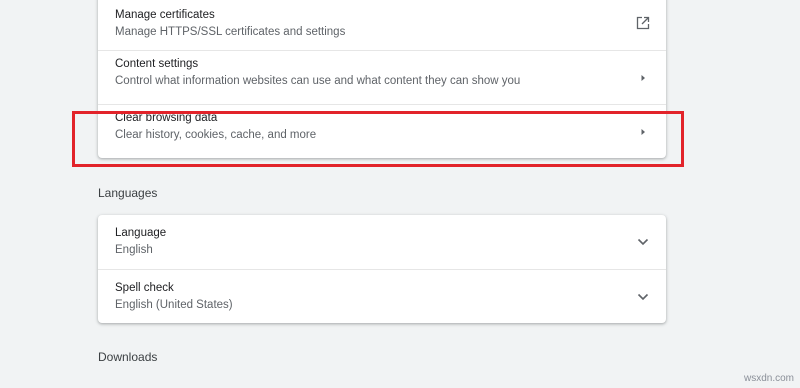 The height and width of the screenshot is (388, 800). What do you see at coordinates (157, 64) in the screenshot?
I see `content-settings-title: Content settings` at bounding box center [157, 64].